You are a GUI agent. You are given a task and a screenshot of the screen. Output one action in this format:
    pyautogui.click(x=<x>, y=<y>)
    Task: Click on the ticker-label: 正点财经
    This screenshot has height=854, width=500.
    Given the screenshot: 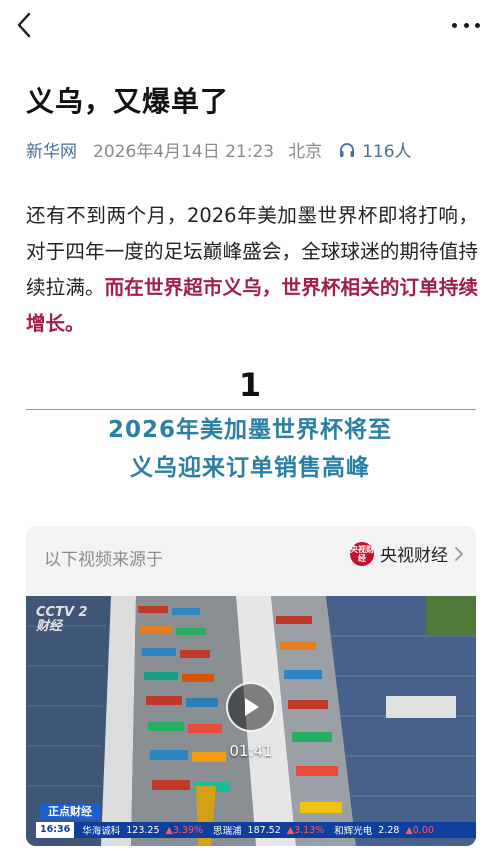 What is the action you would take?
    pyautogui.click(x=70, y=812)
    